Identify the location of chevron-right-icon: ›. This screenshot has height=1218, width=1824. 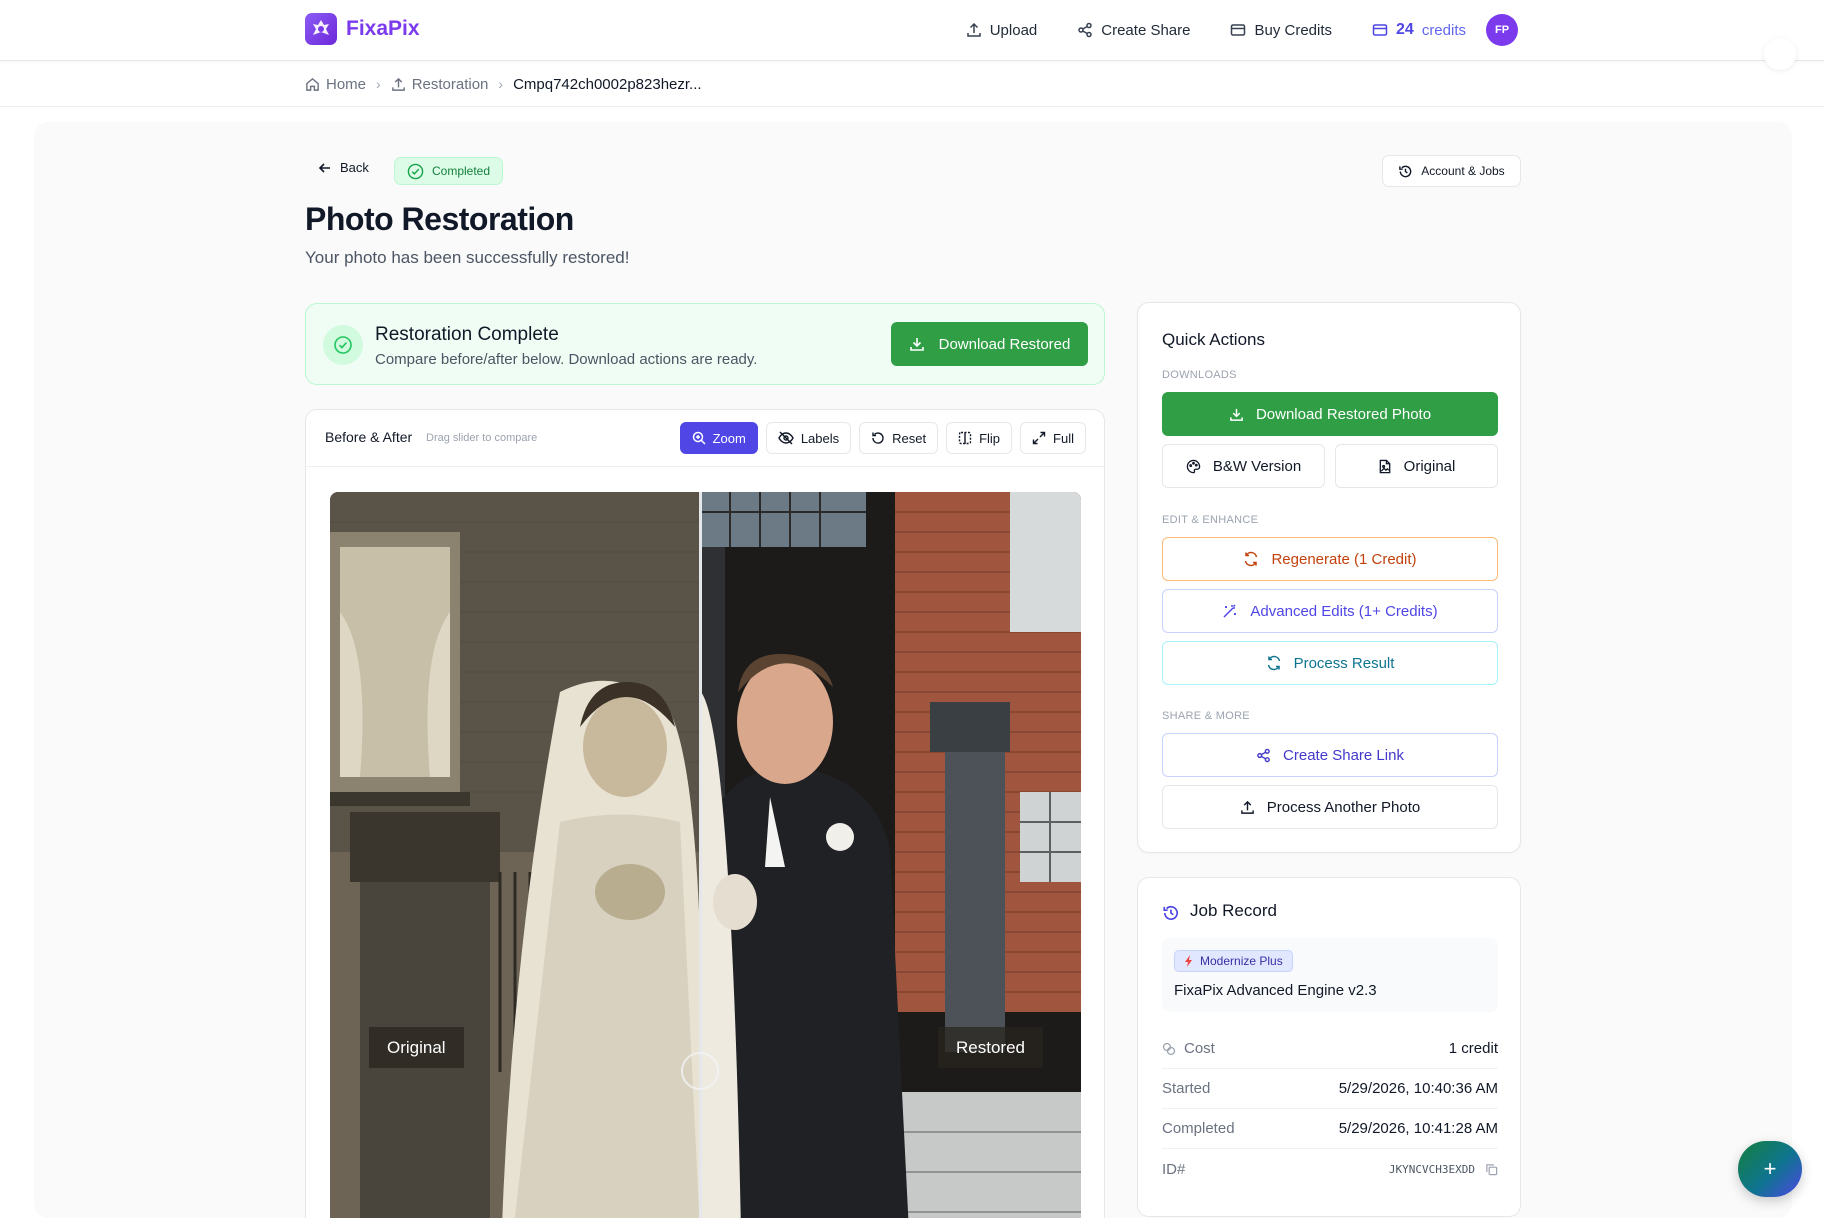
(378, 84).